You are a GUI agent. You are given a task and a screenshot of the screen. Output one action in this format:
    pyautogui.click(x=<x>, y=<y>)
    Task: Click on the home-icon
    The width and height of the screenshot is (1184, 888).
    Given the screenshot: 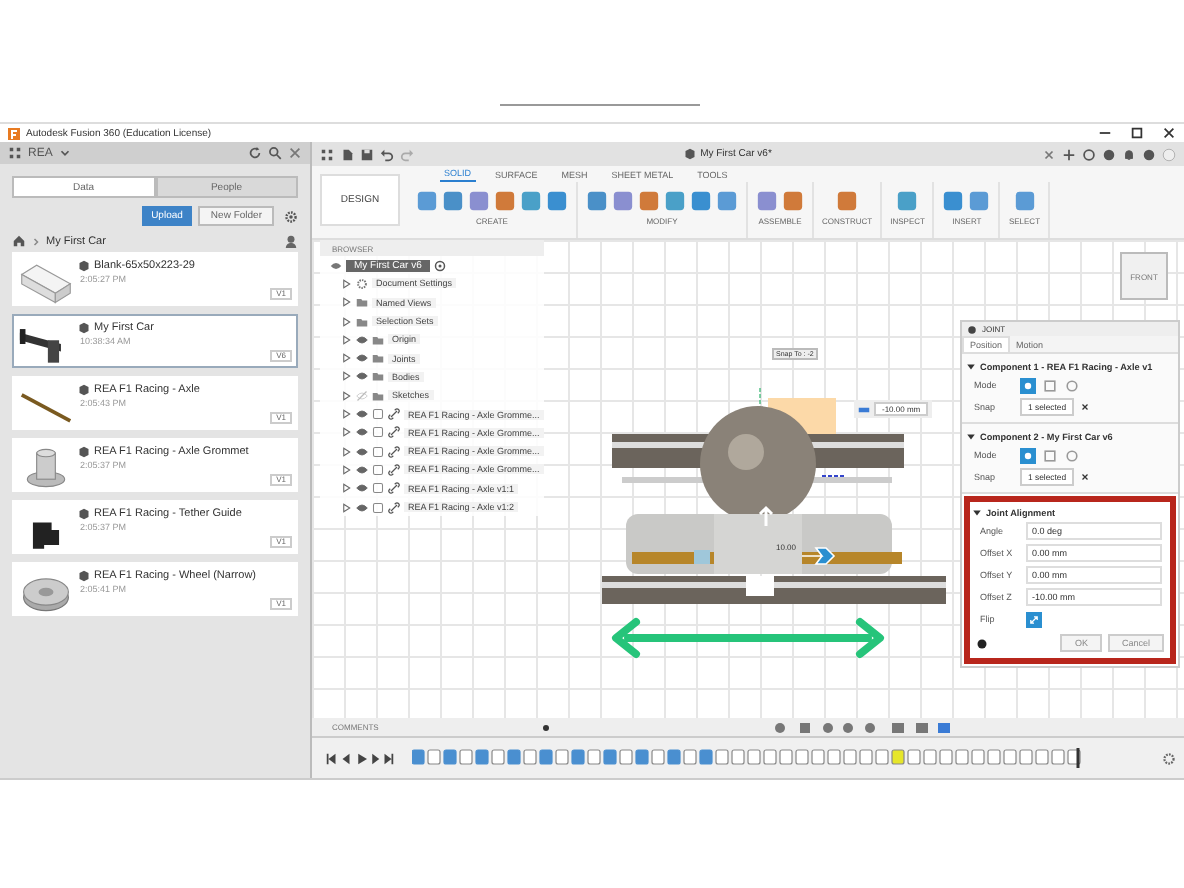 What is the action you would take?
    pyautogui.click(x=19, y=241)
    